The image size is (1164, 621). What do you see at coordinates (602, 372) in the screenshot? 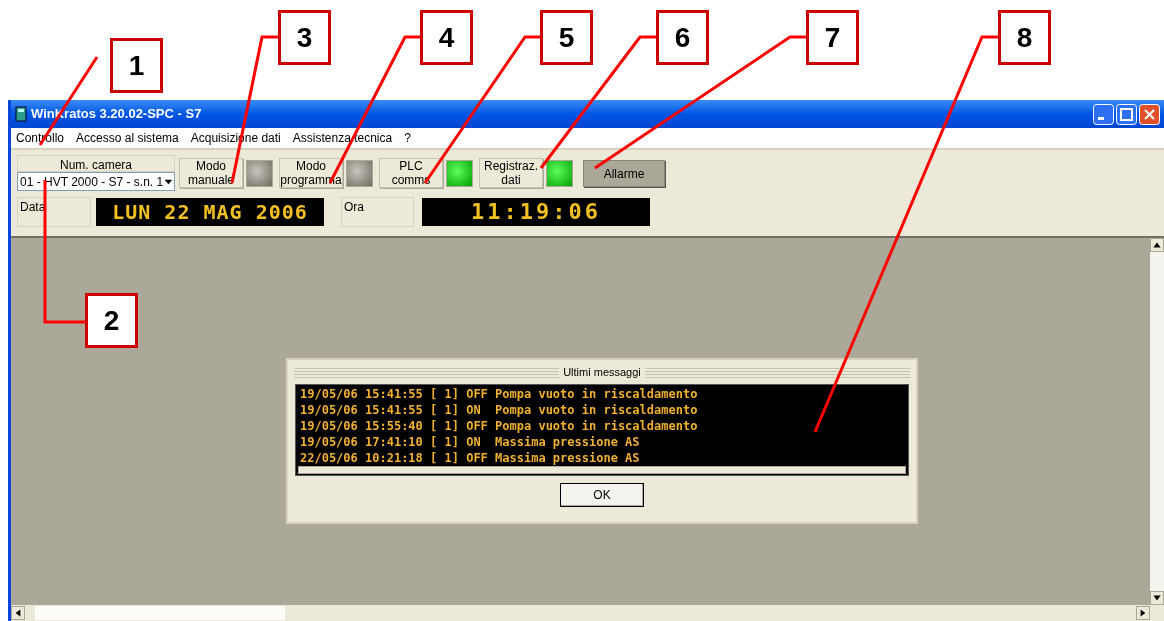
I see `dialog-title: Ultimi messaggi` at bounding box center [602, 372].